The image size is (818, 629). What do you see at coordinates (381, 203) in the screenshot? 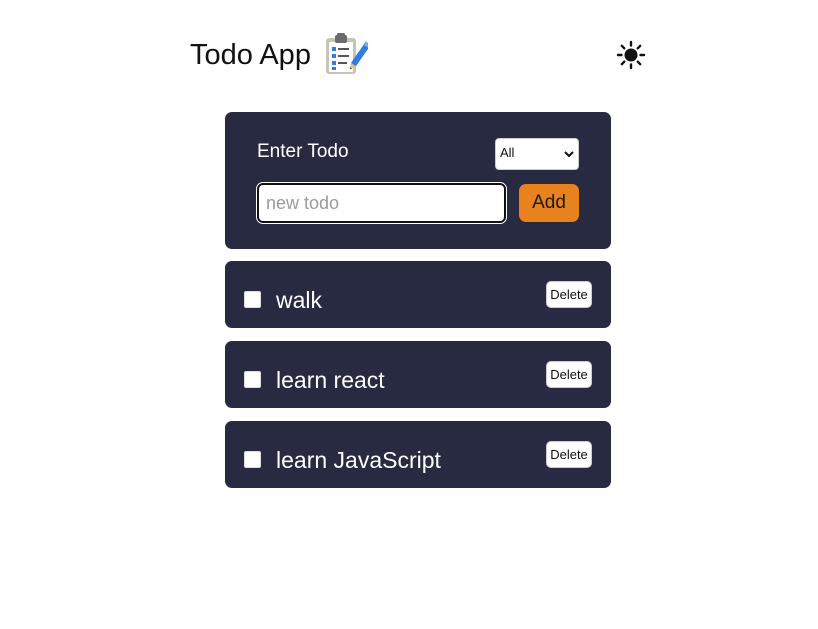
I see `new-todo-input` at bounding box center [381, 203].